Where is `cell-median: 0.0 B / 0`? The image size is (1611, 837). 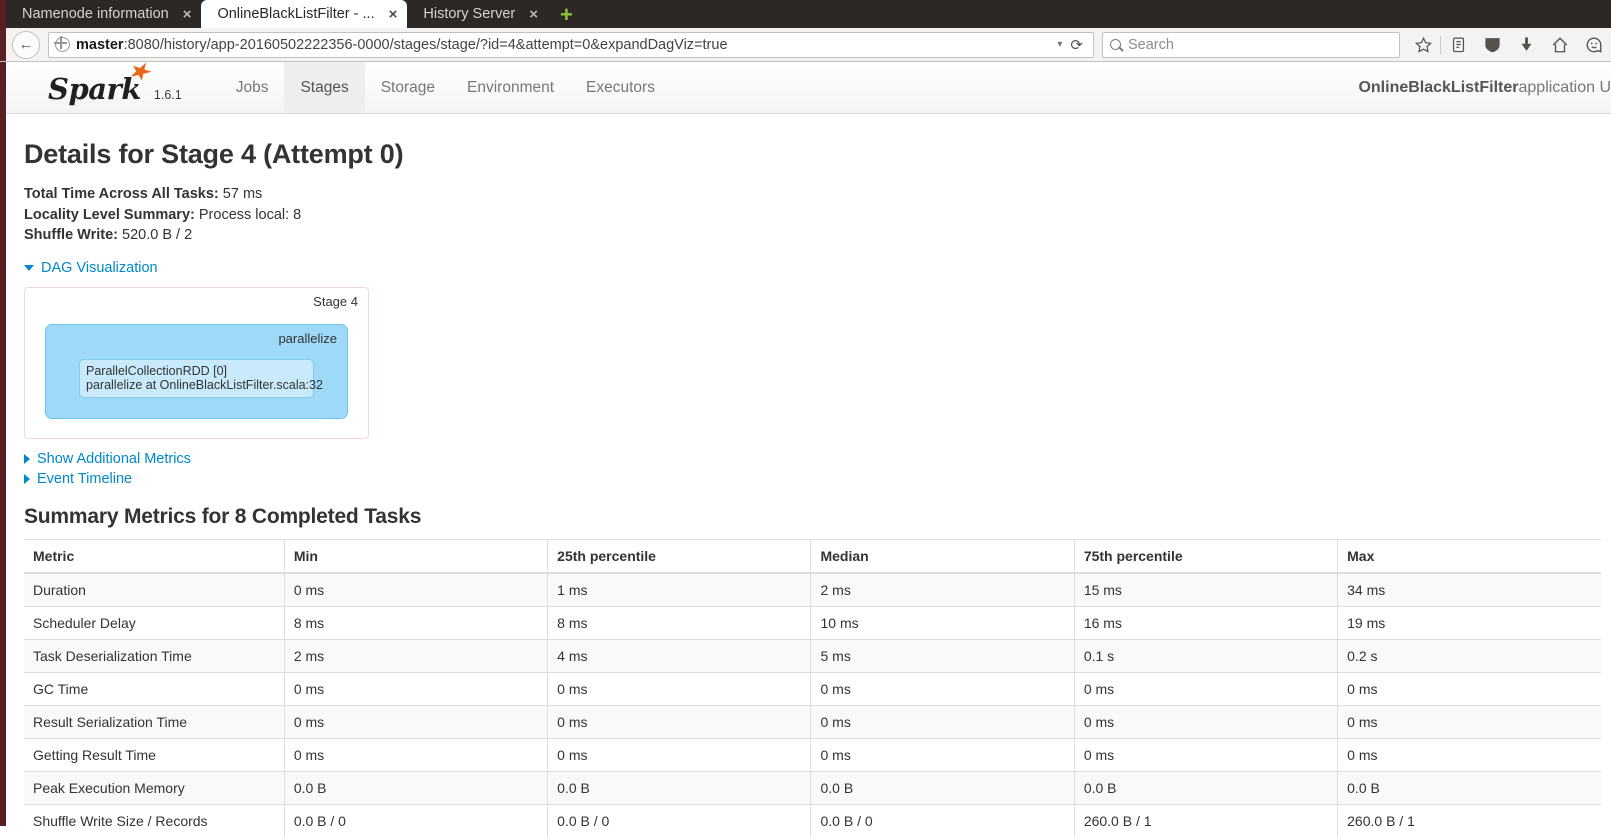 cell-median: 0.0 B / 0 is located at coordinates (942, 820).